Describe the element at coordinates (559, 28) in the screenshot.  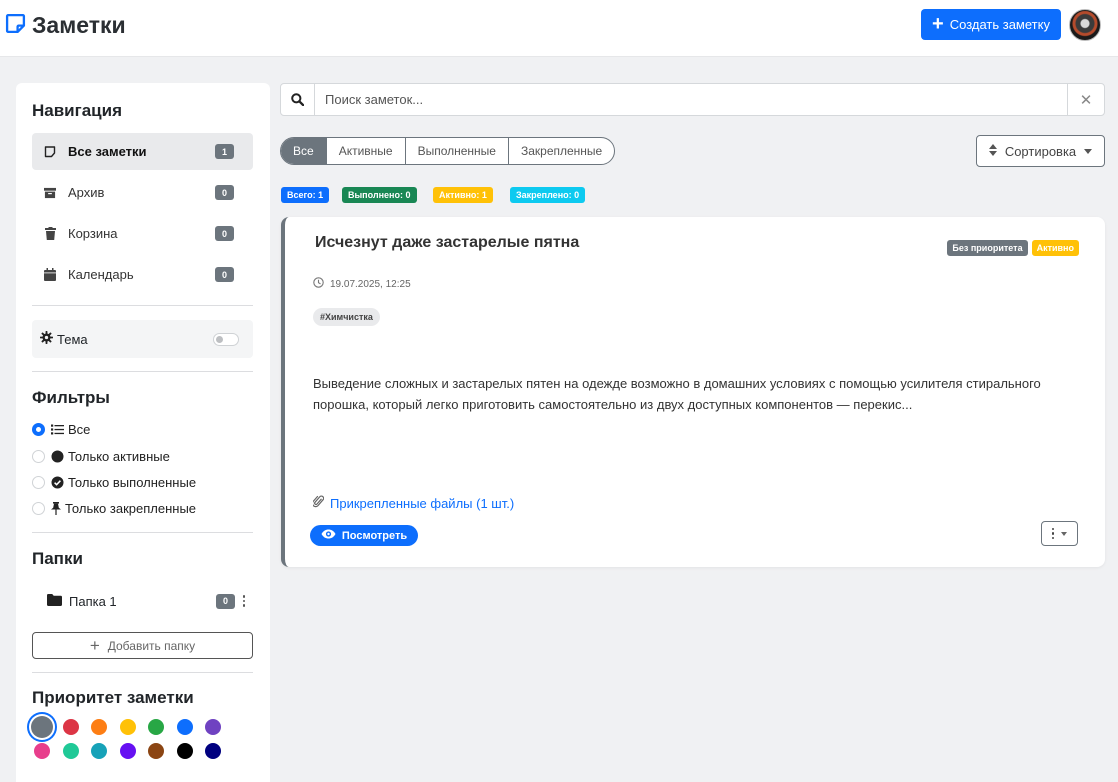
I see `top-bar: Заметки + Создать заметку` at that location.